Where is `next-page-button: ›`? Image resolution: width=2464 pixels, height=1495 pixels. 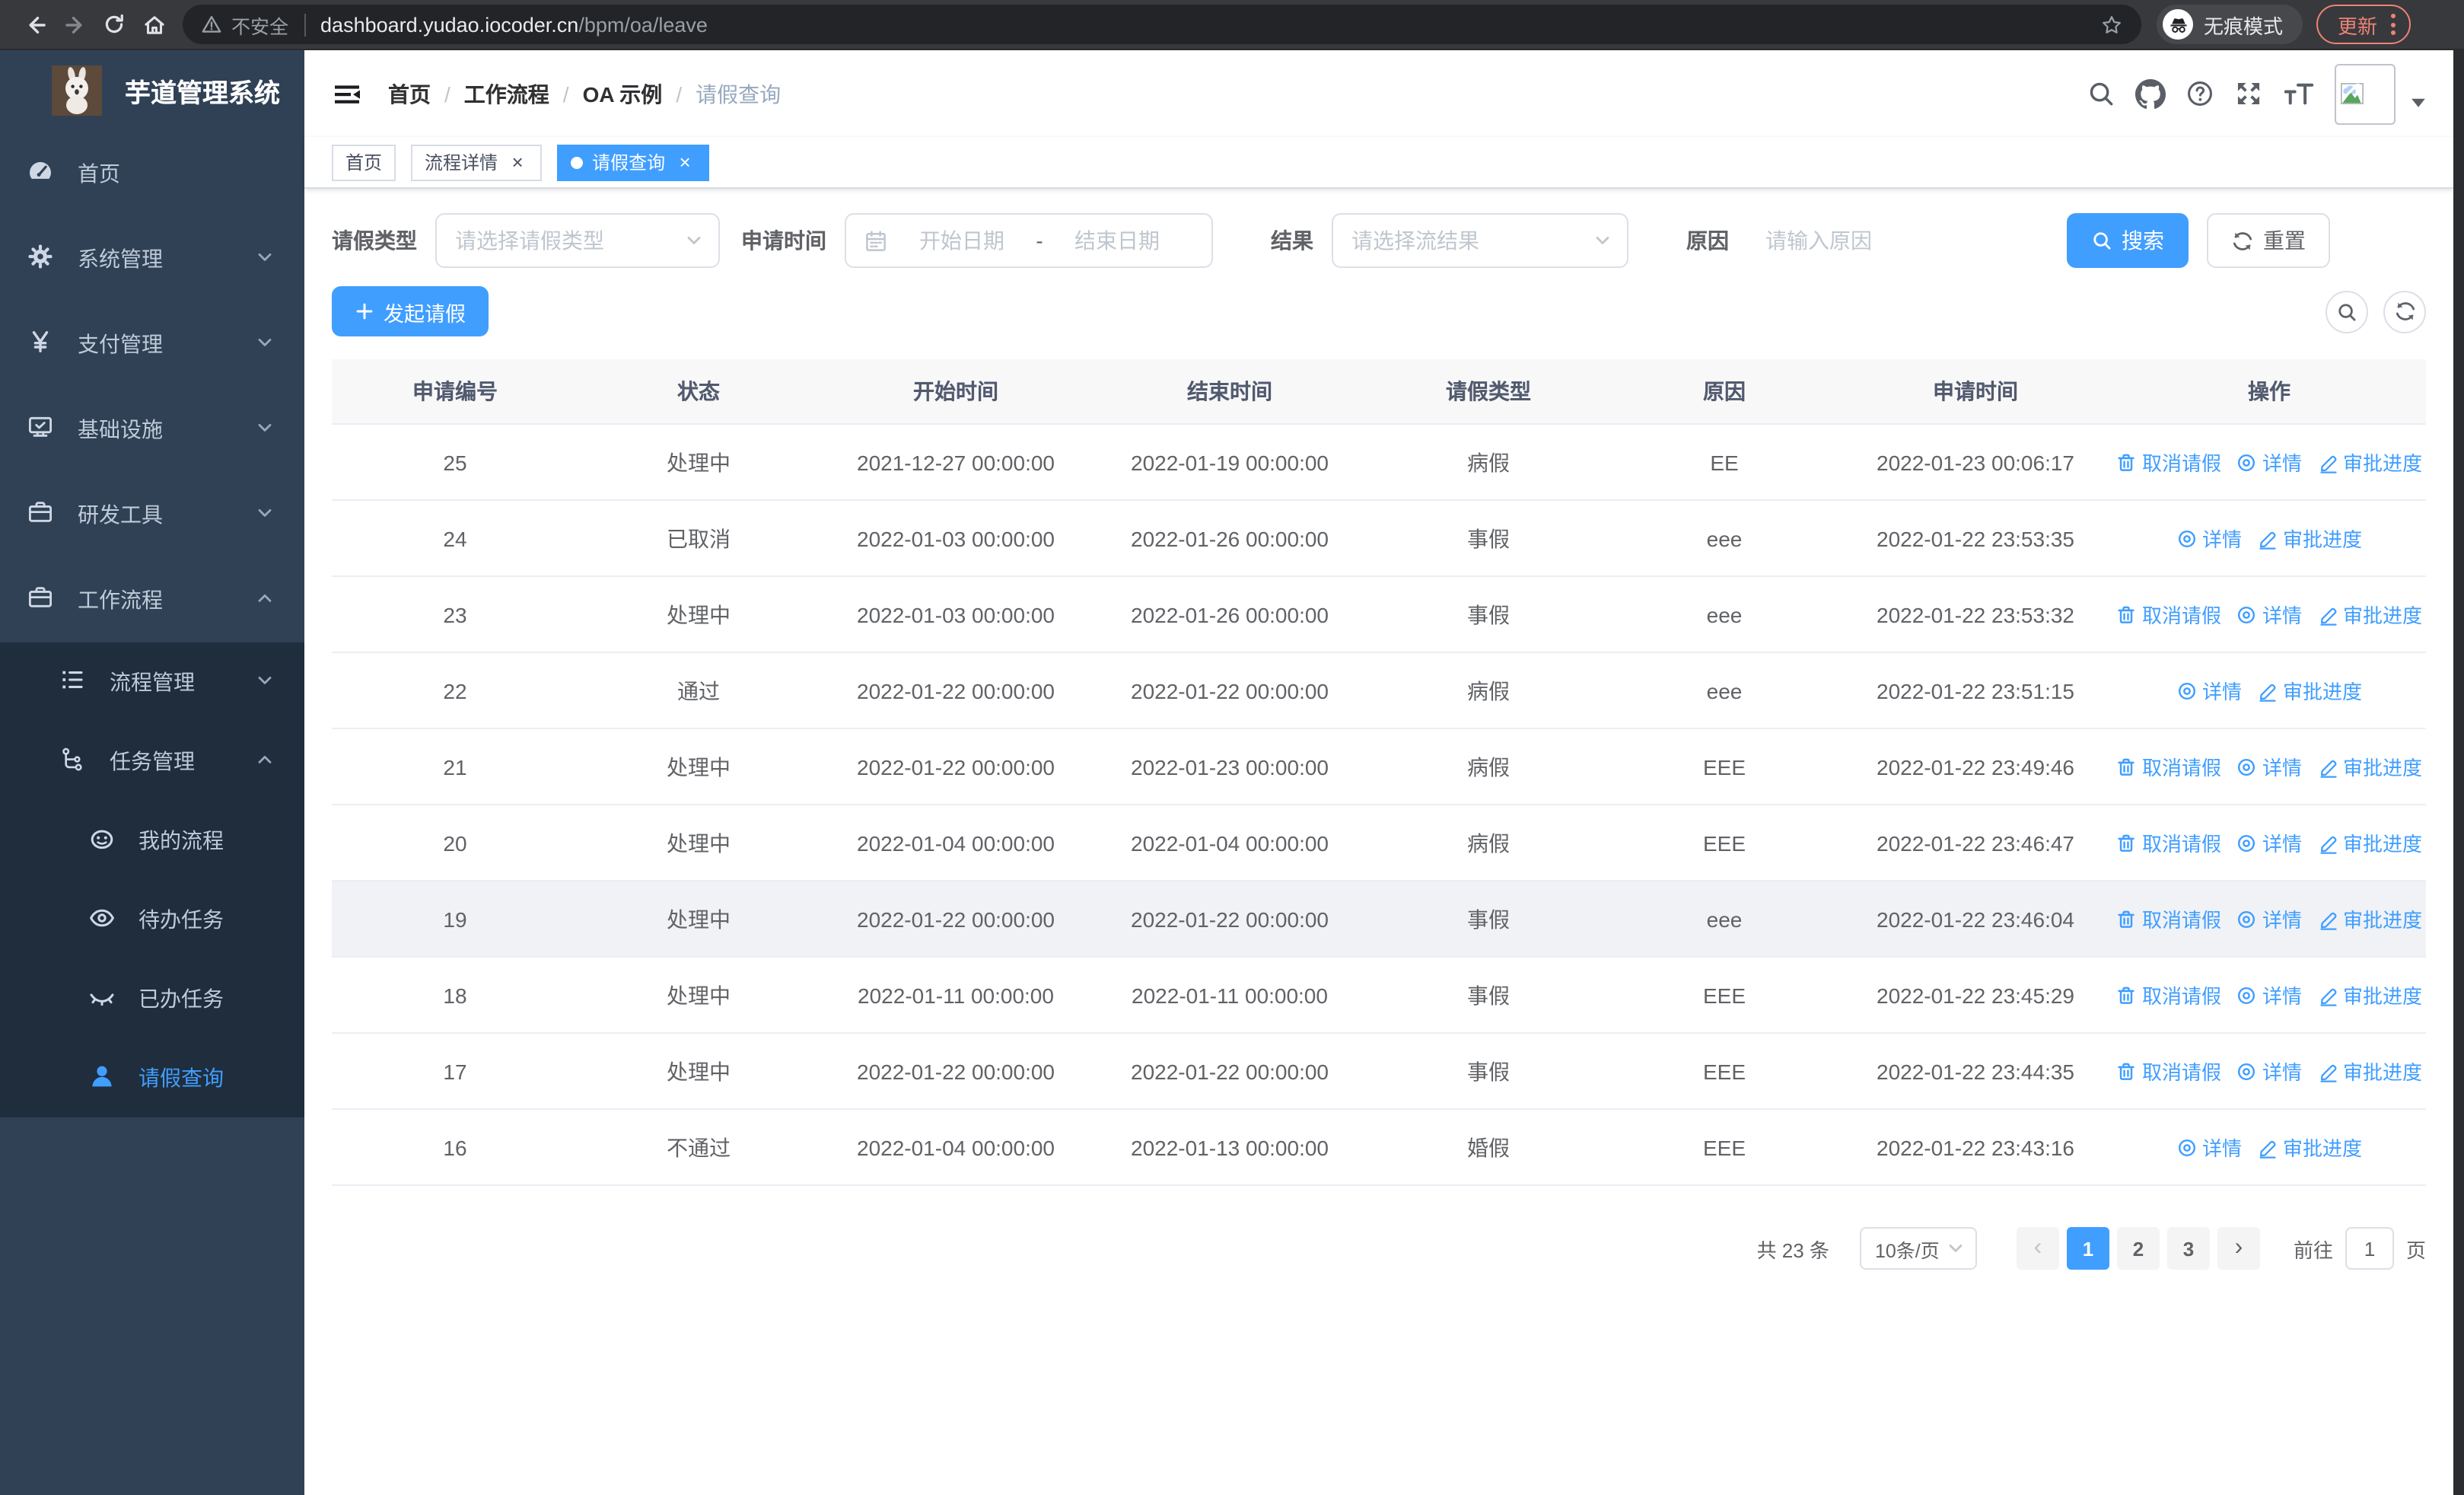 next-page-button: › is located at coordinates (2238, 1249).